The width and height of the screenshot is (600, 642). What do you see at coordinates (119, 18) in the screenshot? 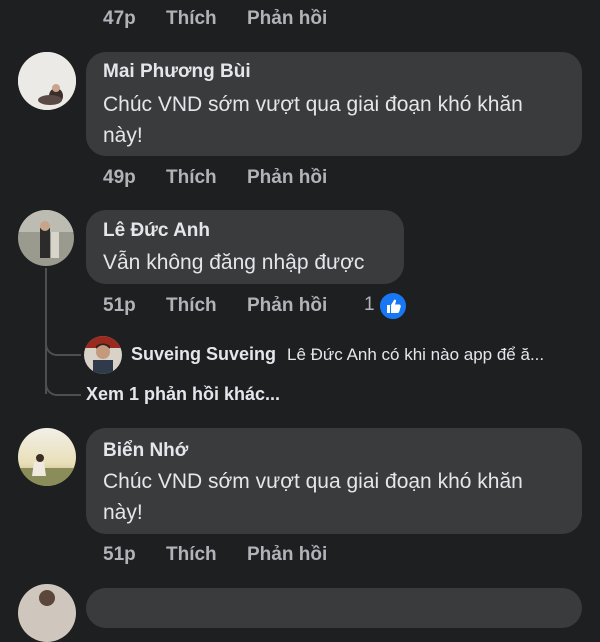
I see `prev-comment-time: 47p` at bounding box center [119, 18].